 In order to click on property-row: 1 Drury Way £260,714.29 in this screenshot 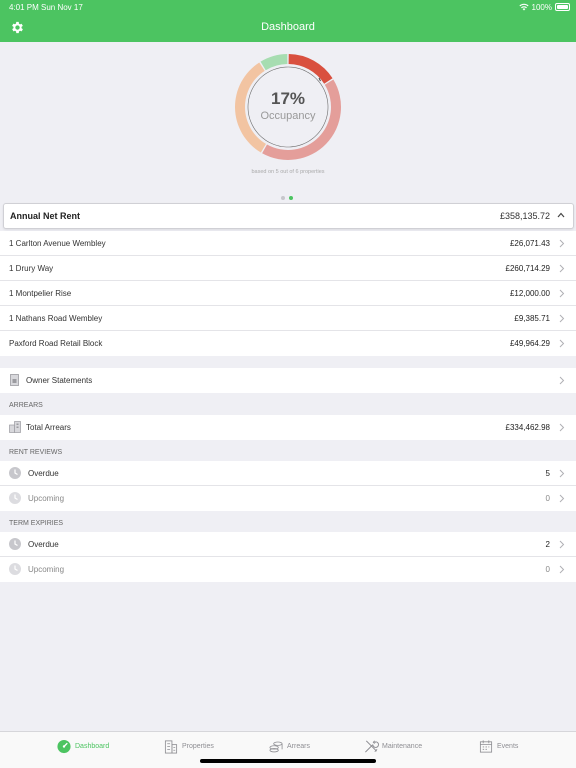, I will do `click(288, 268)`.